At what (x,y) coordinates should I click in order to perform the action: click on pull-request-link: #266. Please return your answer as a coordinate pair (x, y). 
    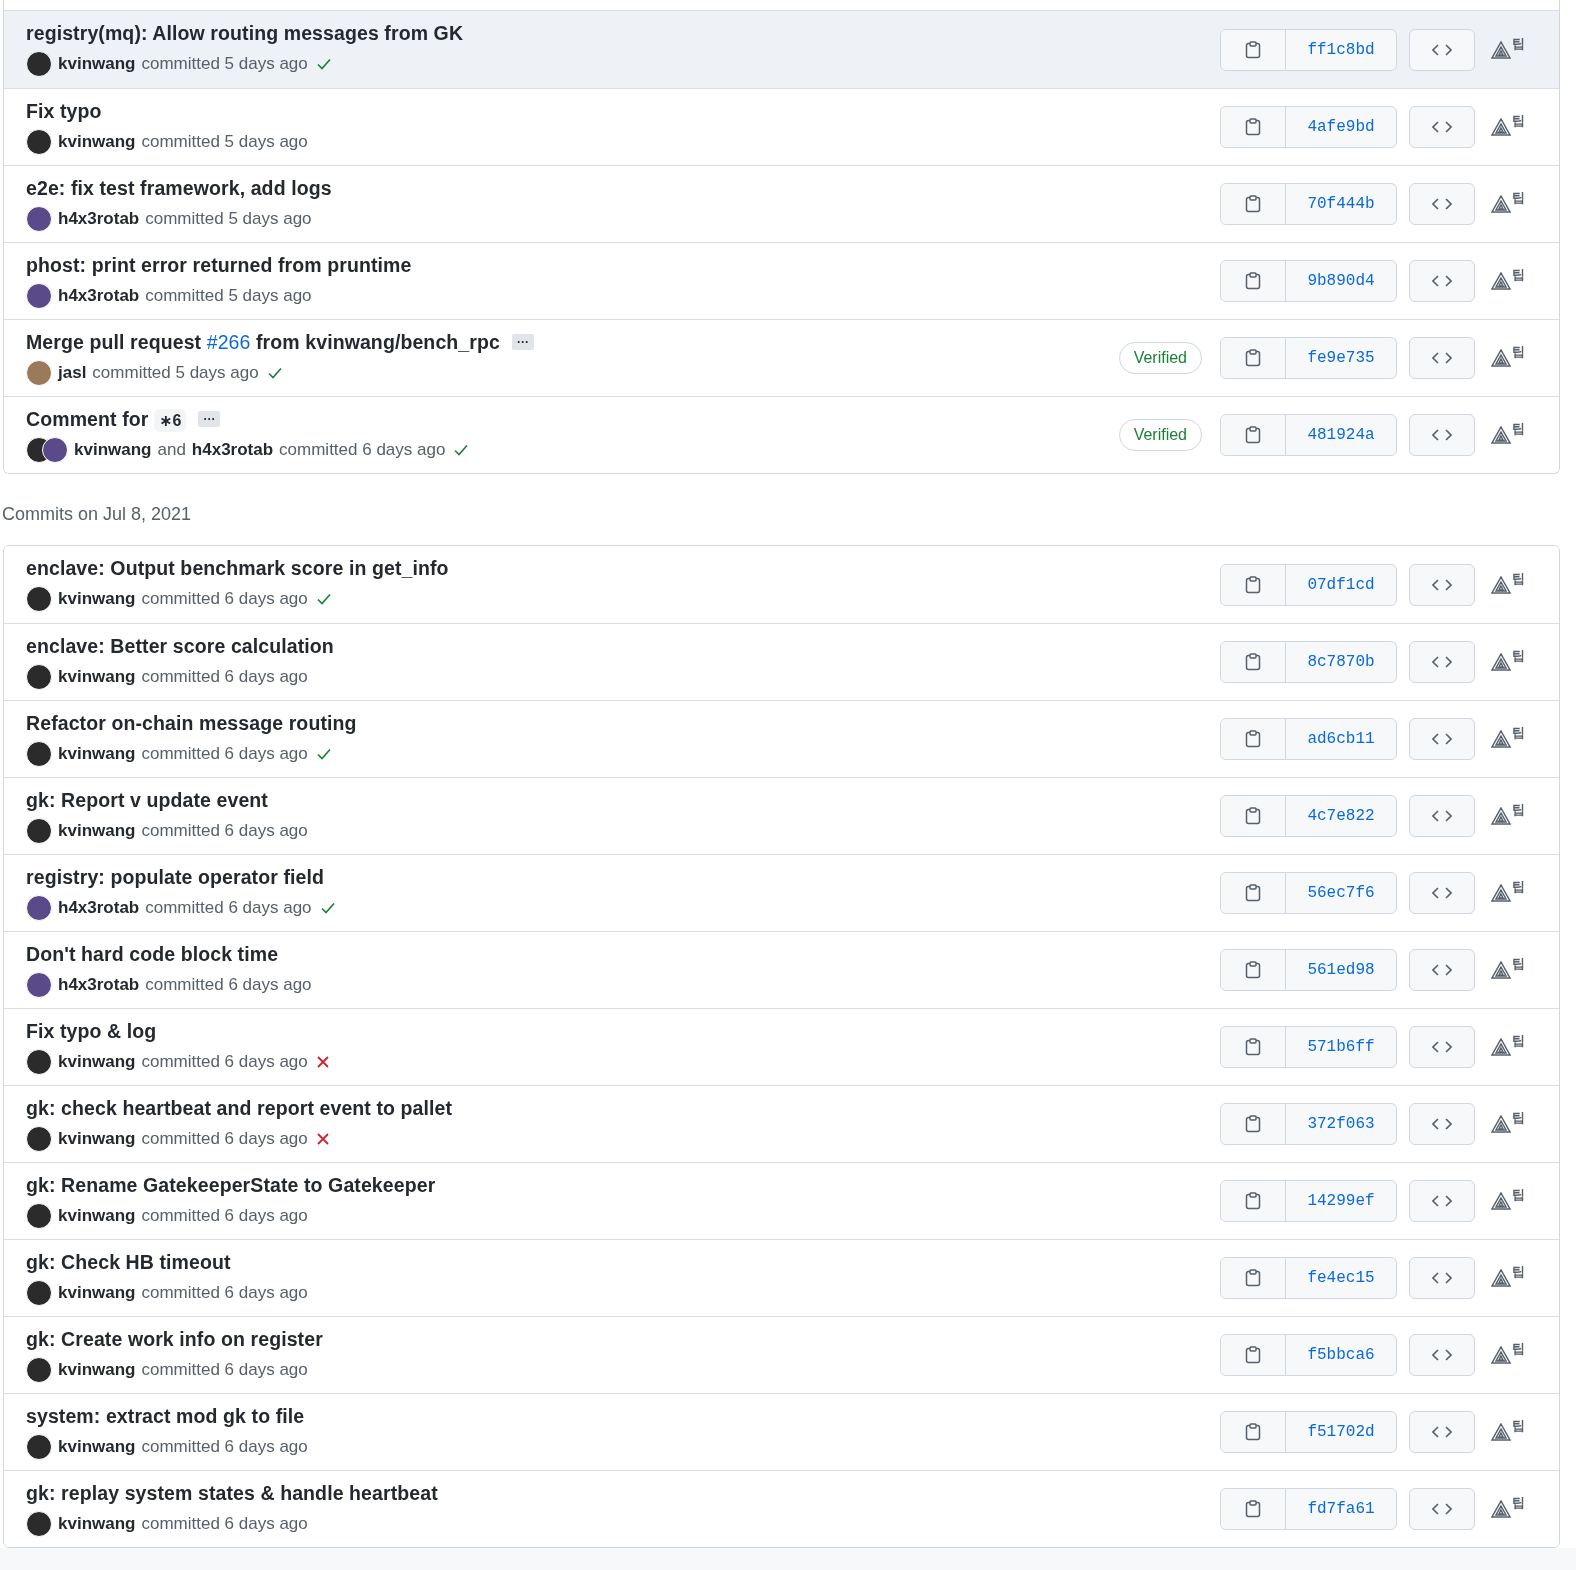
    Looking at the image, I should click on (228, 341).